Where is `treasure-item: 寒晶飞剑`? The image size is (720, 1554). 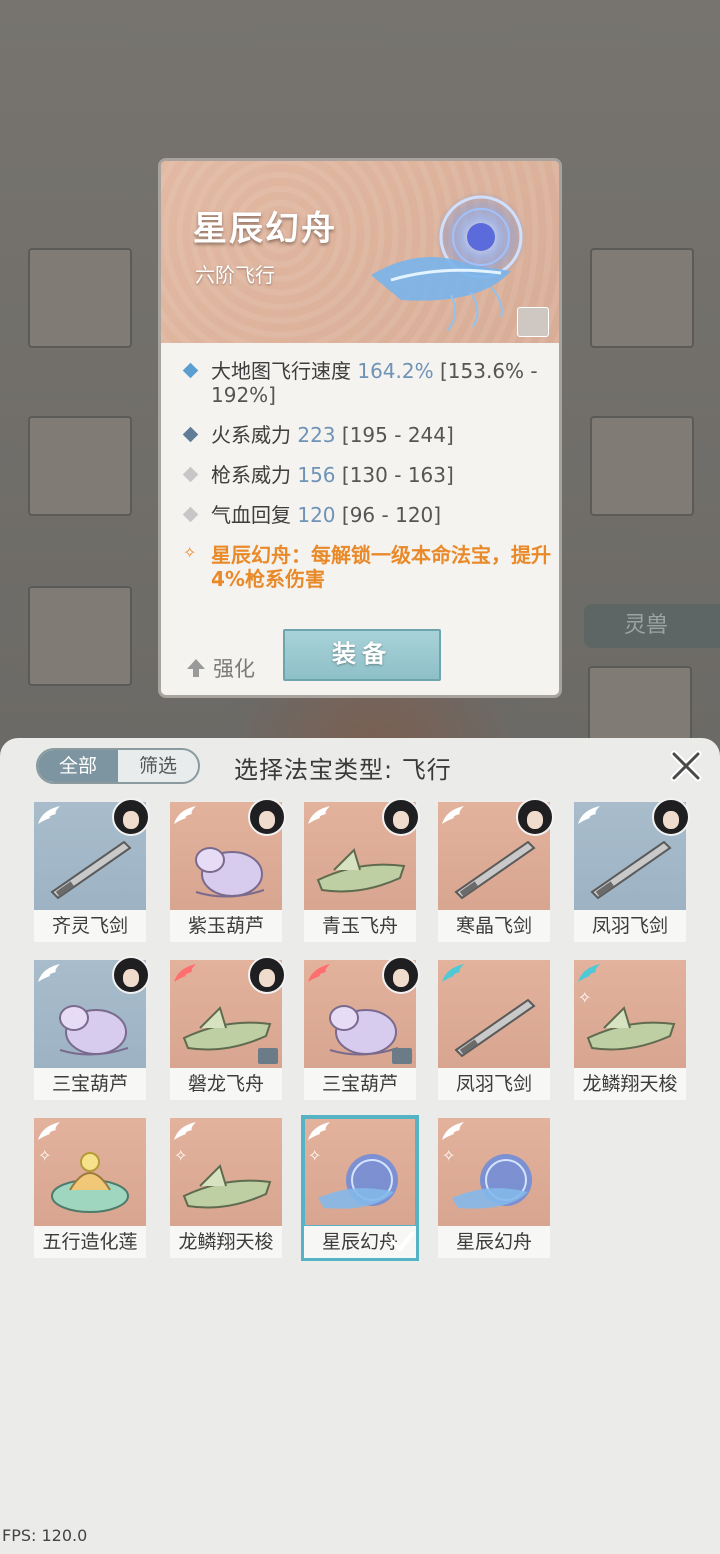 treasure-item: 寒晶飞剑 is located at coordinates (496, 870).